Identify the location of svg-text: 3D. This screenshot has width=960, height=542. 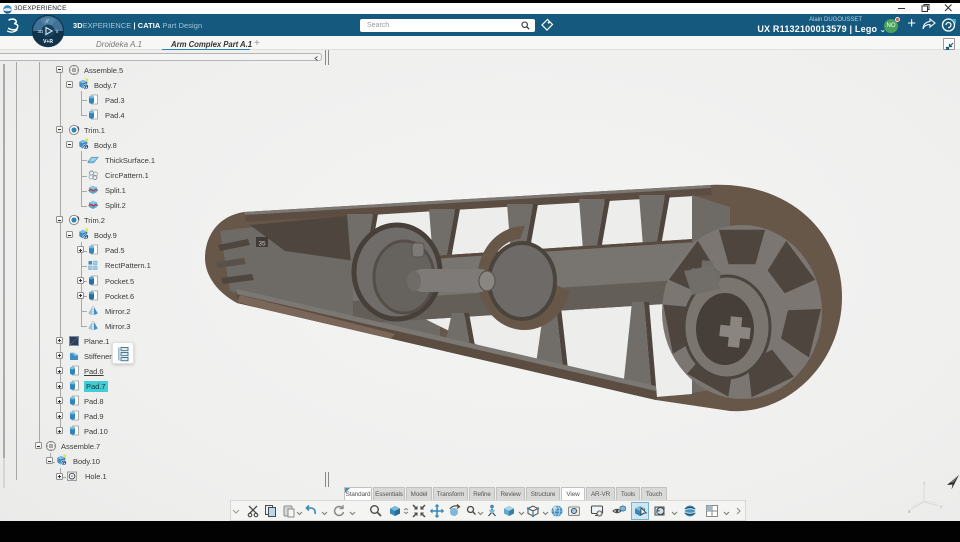
(41, 31).